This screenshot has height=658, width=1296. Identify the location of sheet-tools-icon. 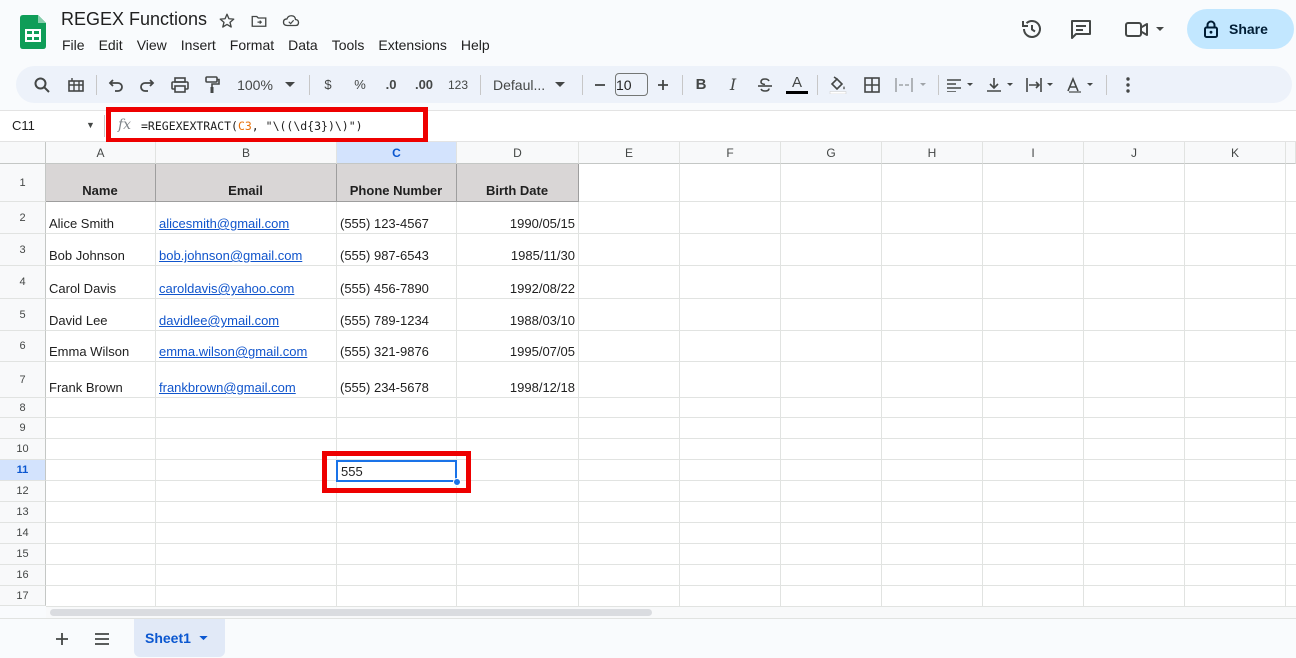
(76, 84).